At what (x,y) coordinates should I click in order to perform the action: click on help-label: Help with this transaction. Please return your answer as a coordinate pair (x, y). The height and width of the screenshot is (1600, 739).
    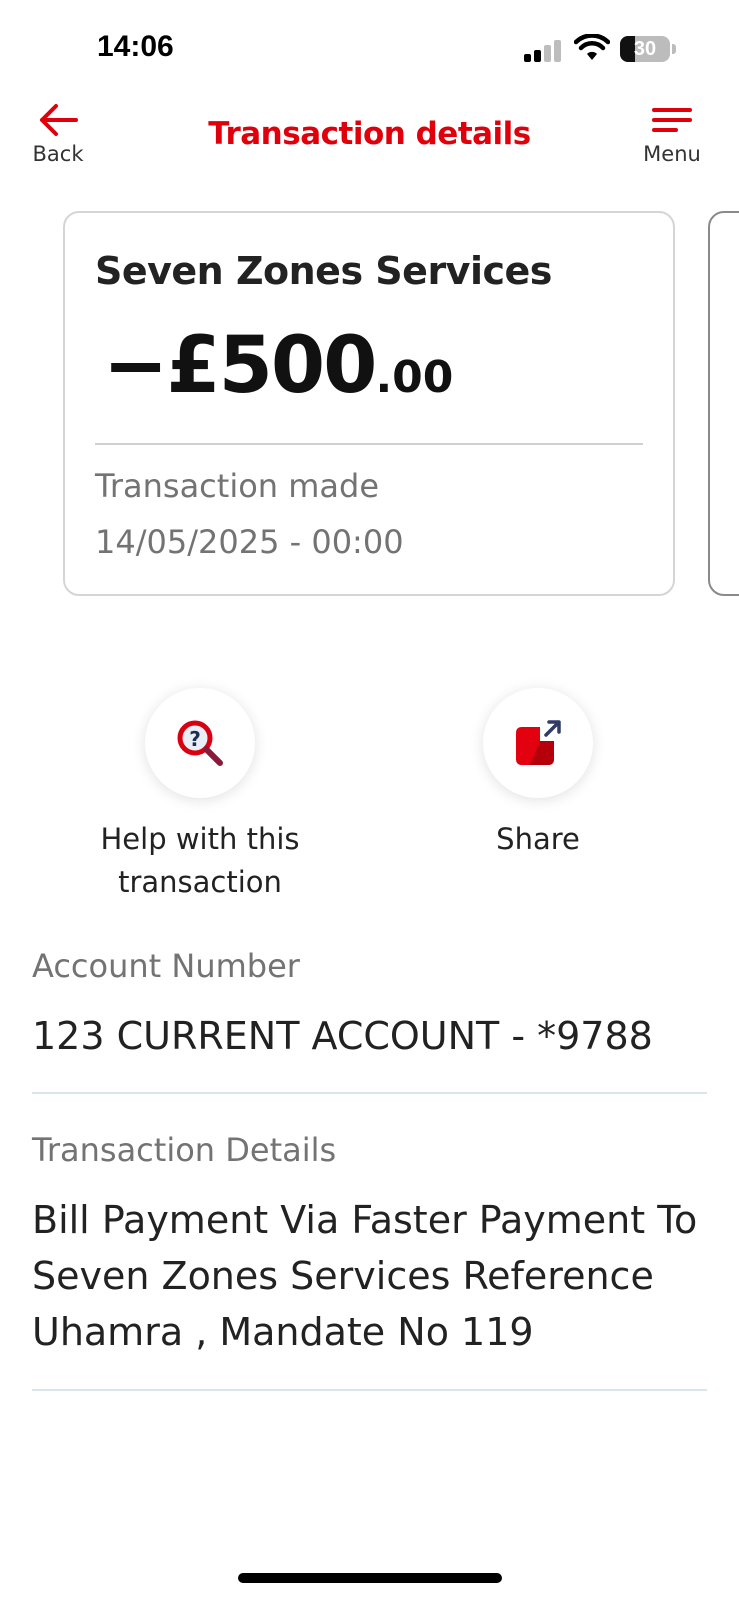
    Looking at the image, I should click on (200, 860).